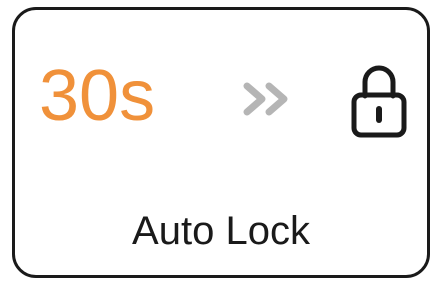 The image size is (435, 281). I want to click on auto-lock-value: 30s, so click(97, 96).